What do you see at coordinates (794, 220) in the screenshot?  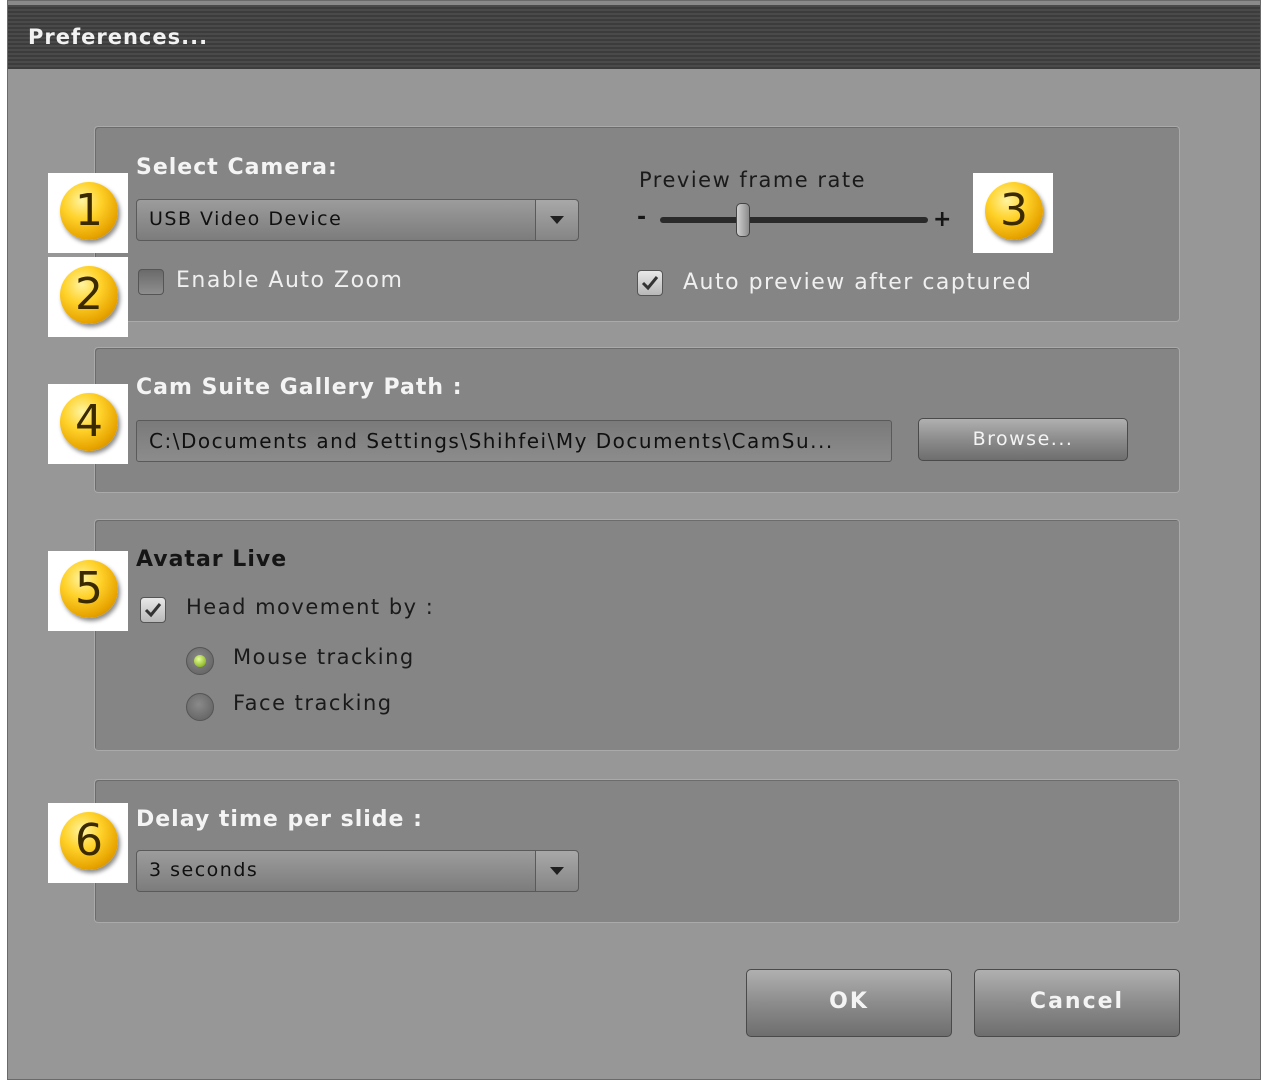 I see `frame-rate-slider-track` at bounding box center [794, 220].